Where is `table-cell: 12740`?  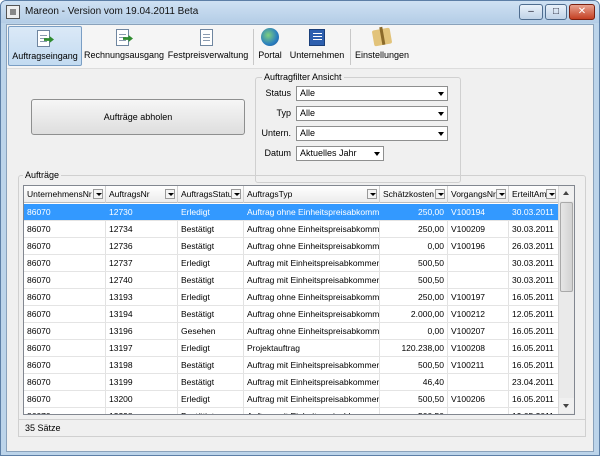
table-cell: 12740 is located at coordinates (142, 280).